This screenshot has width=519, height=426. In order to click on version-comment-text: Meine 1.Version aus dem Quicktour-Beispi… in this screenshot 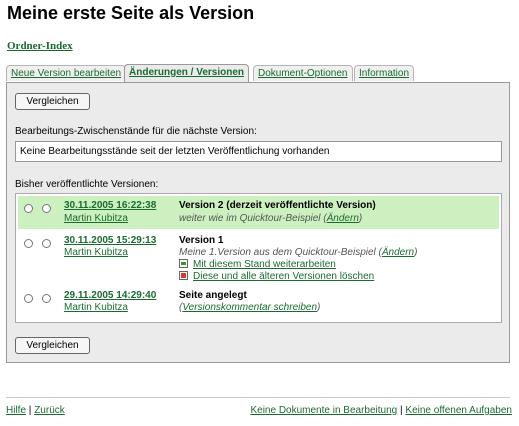, I will do `click(277, 252)`.